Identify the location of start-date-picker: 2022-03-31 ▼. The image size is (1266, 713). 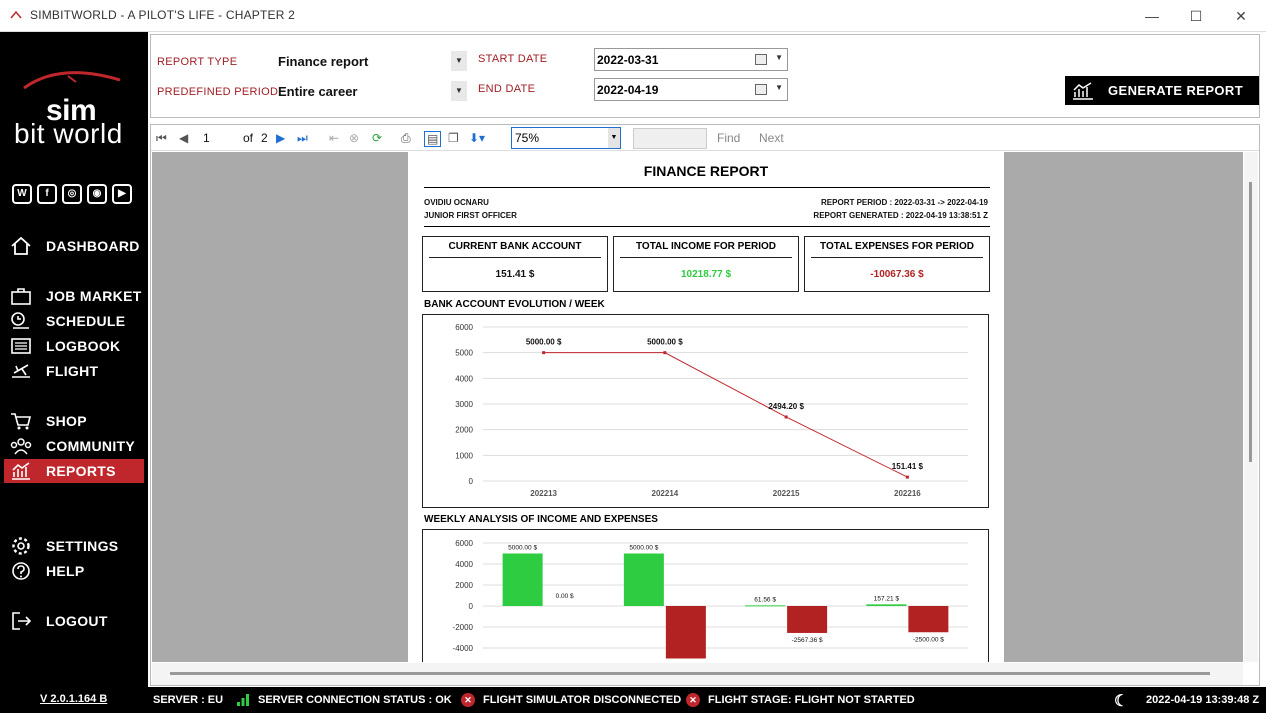
(691, 59).